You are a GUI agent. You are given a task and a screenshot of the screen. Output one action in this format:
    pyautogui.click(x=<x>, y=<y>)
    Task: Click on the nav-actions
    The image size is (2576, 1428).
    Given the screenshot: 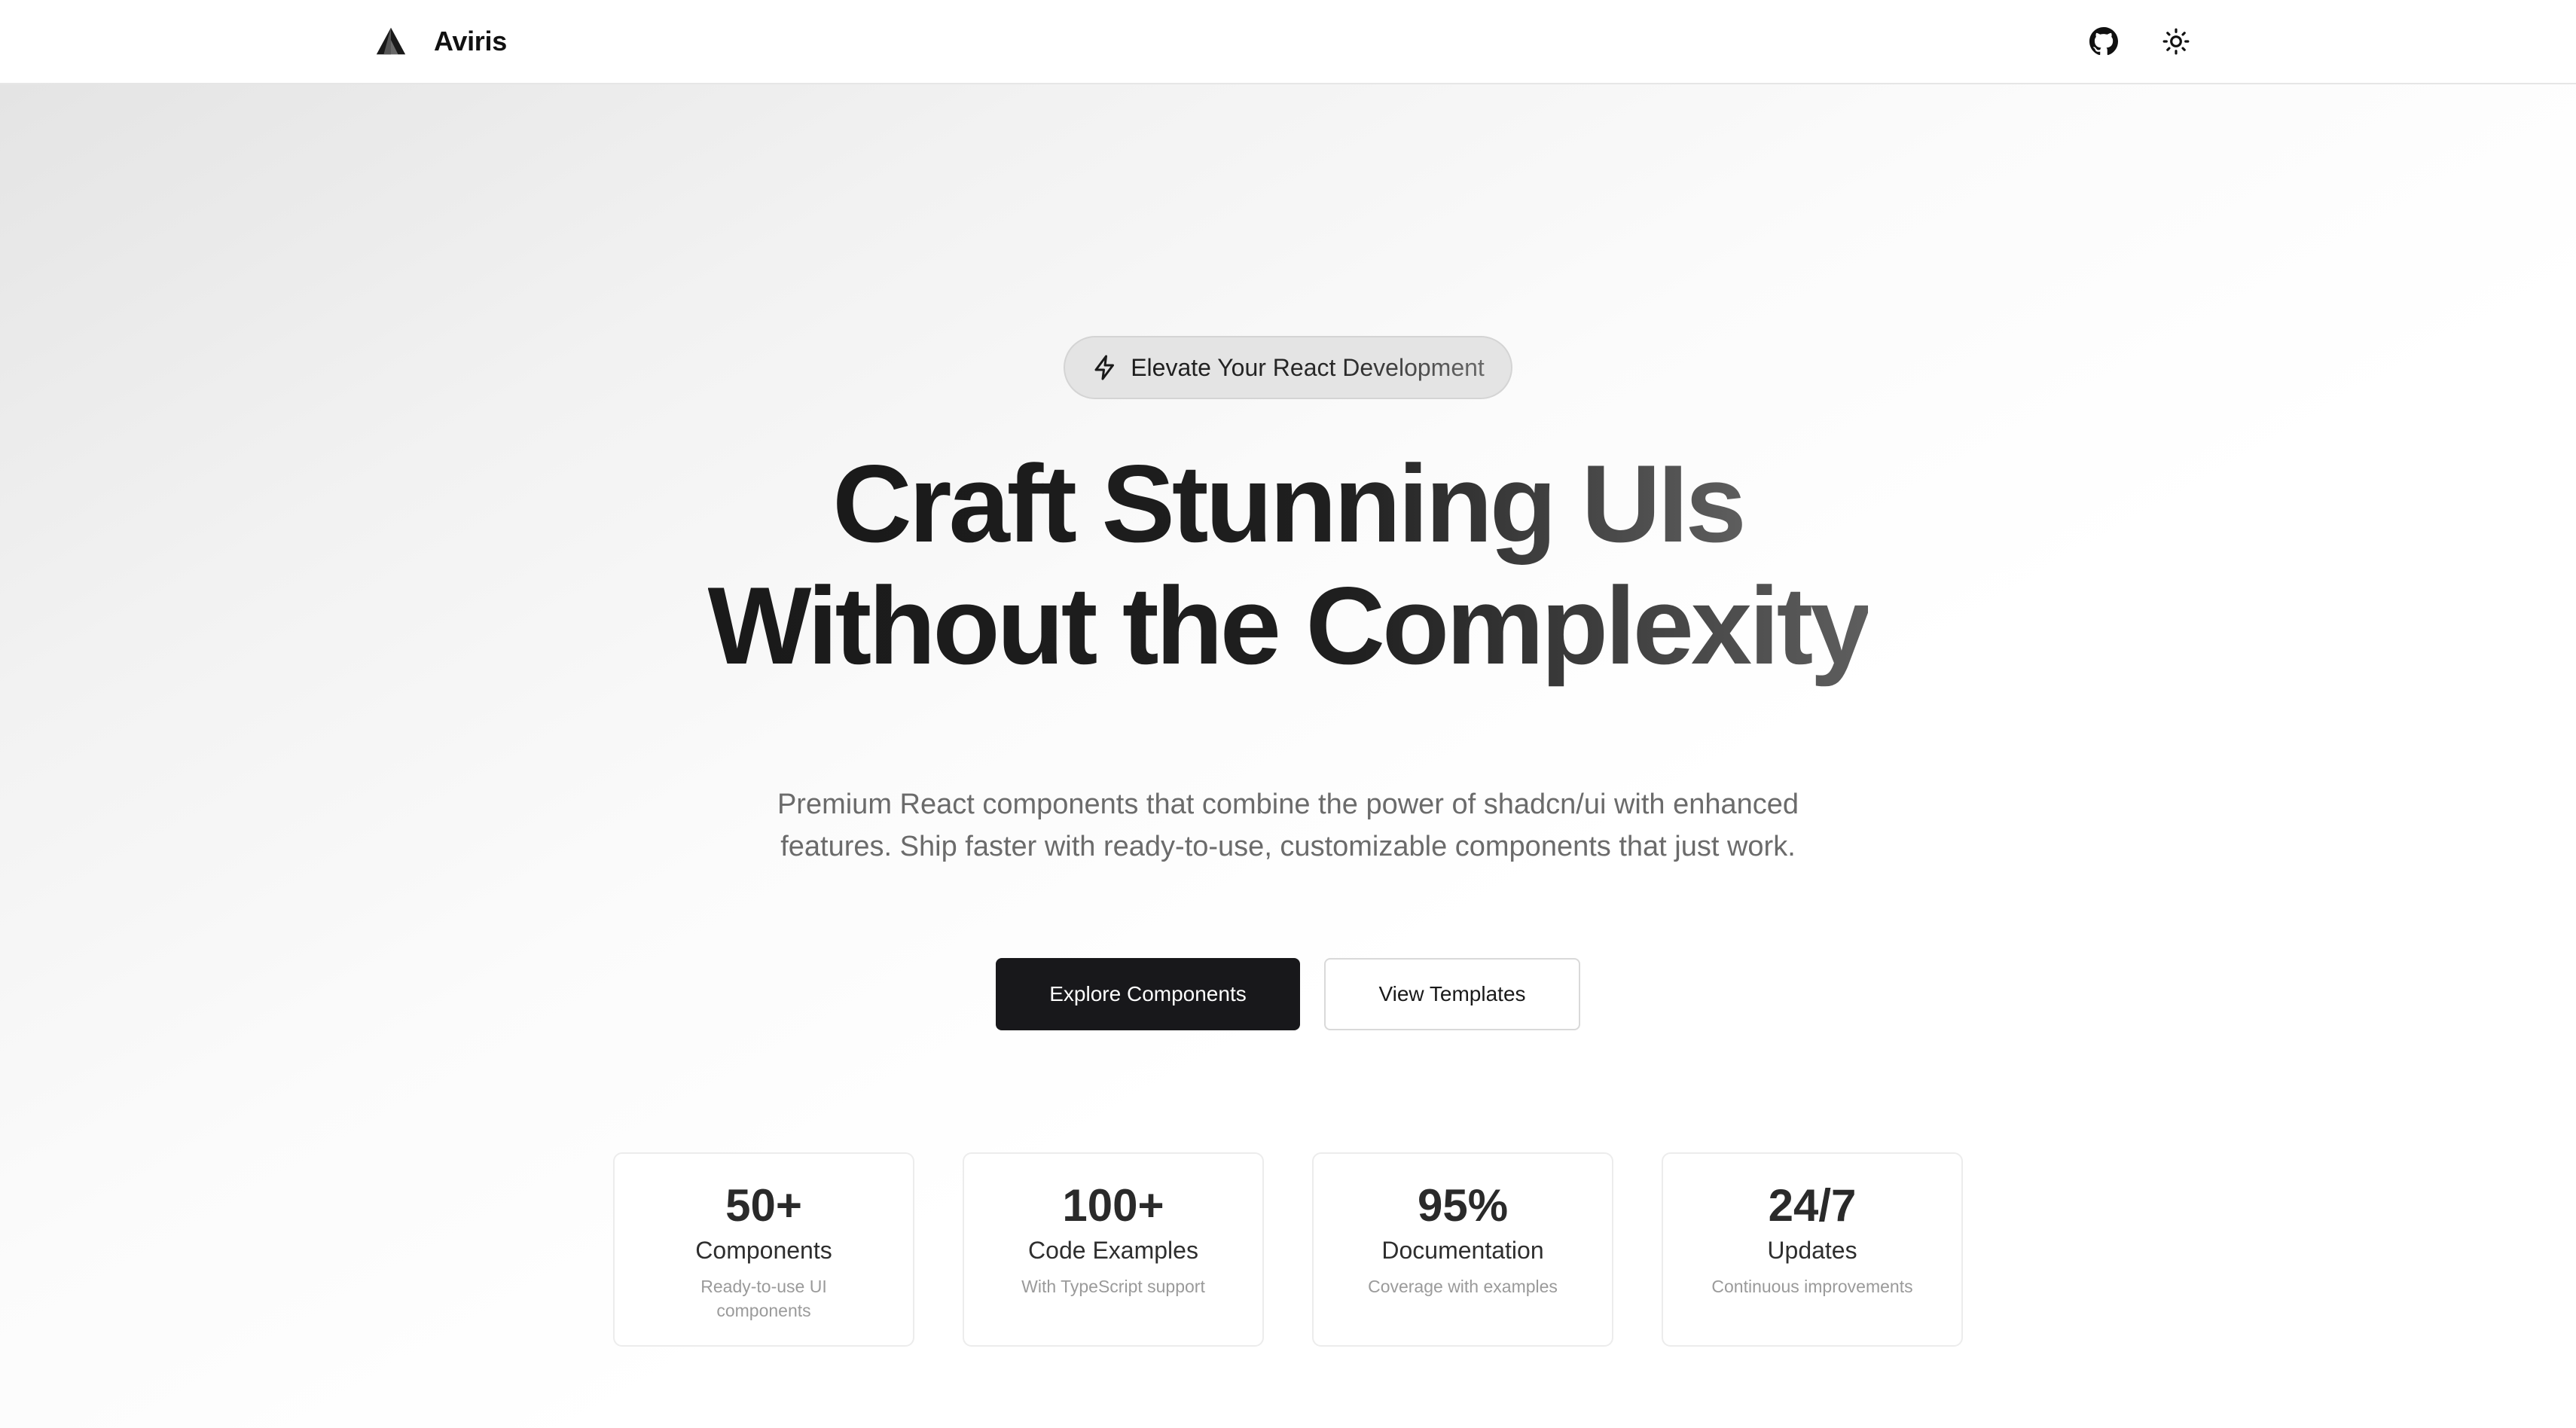 What is the action you would take?
    pyautogui.click(x=2140, y=41)
    